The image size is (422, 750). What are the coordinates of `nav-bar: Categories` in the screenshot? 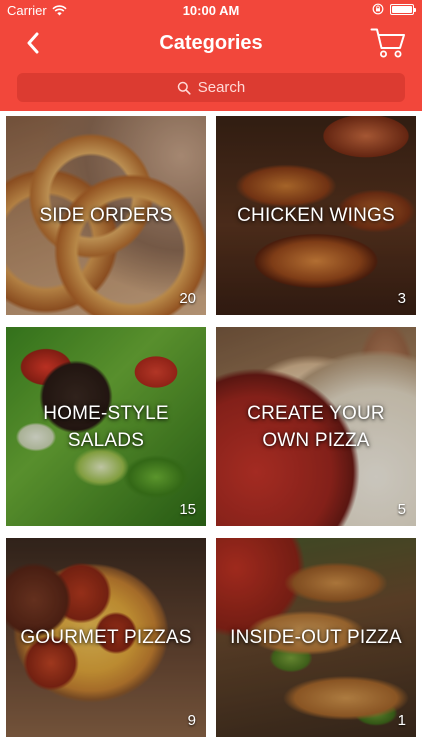 It's located at (211, 44).